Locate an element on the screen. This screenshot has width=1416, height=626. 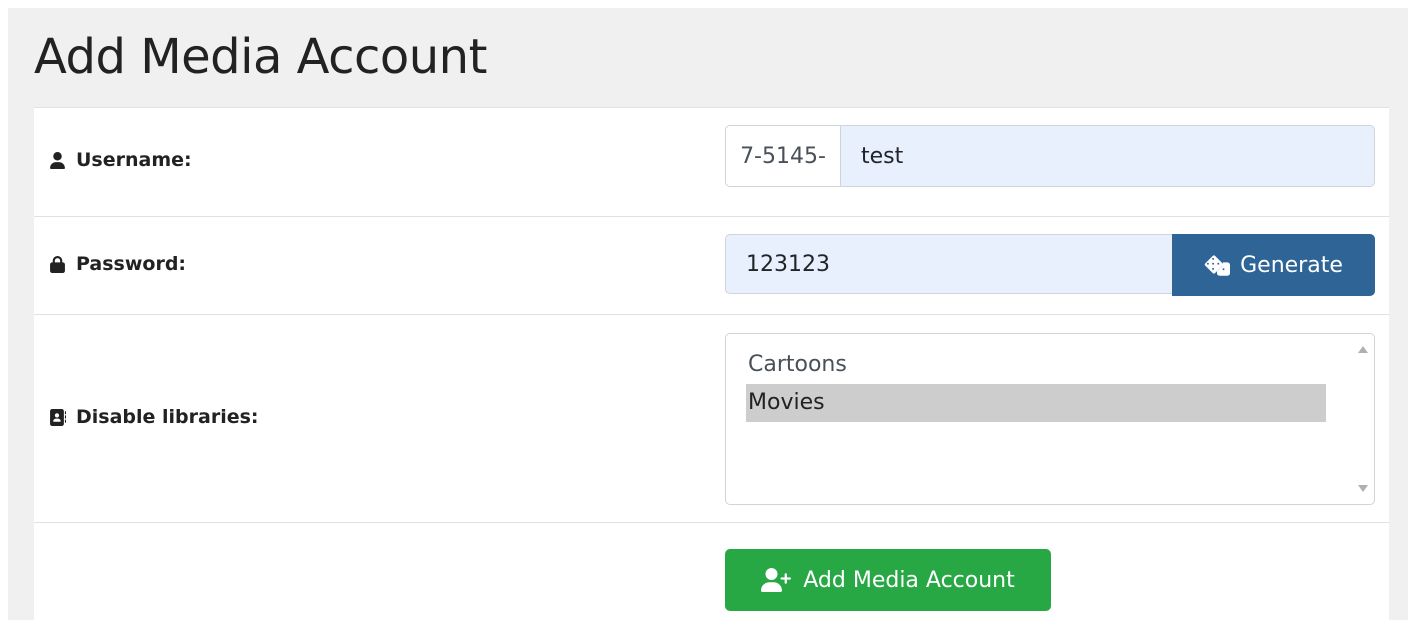
add-media-account-button: Add Media Account is located at coordinates (888, 580).